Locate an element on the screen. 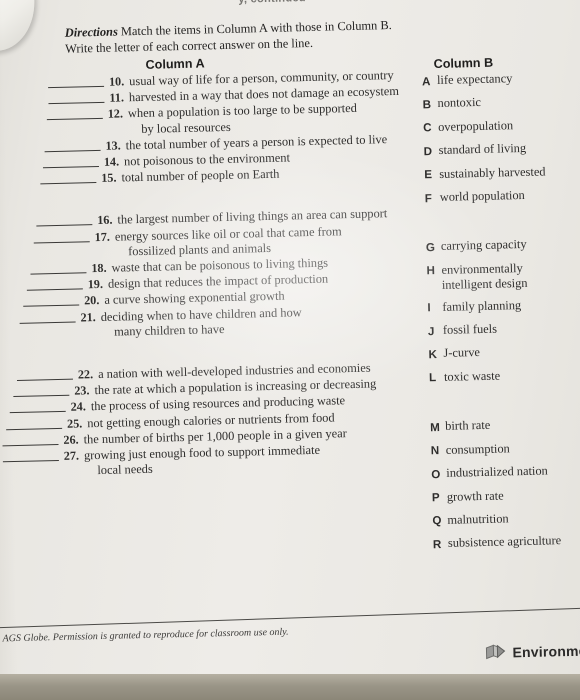 This screenshot has width=580, height=700. column-b-item: Nconsumption is located at coordinates (505, 449).